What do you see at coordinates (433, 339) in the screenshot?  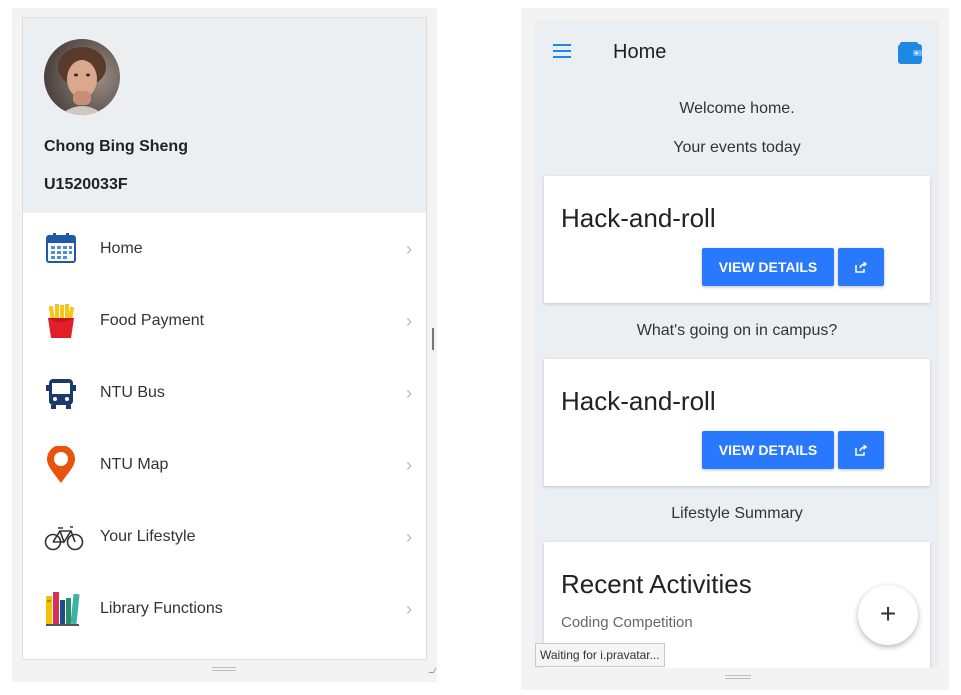 I see `divider-handle` at bounding box center [433, 339].